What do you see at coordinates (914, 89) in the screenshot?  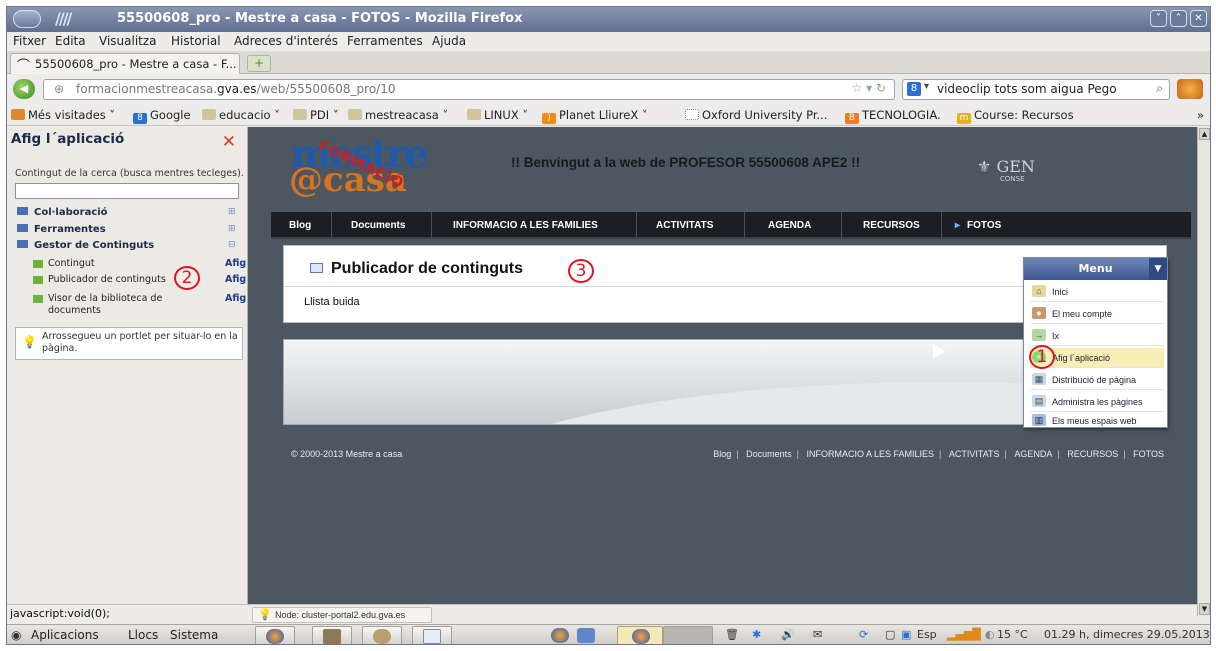 I see `search-engine-icon: 8` at bounding box center [914, 89].